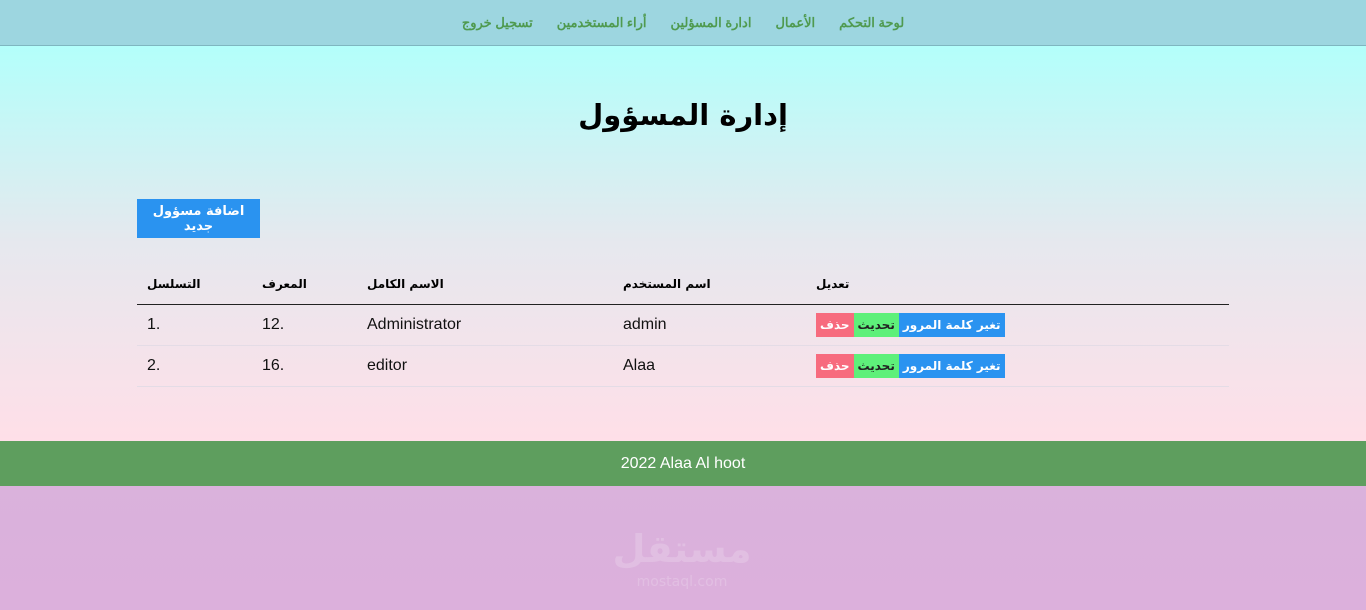 Image resolution: width=1366 pixels, height=610 pixels. What do you see at coordinates (194, 325) in the screenshot?
I see `cell-seq: 1.` at bounding box center [194, 325].